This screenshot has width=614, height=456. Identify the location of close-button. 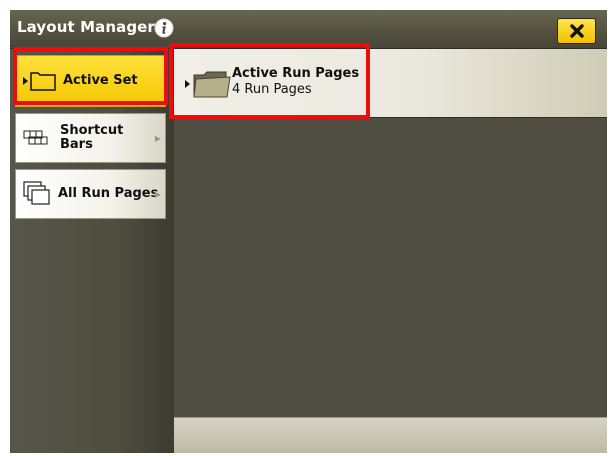
(576, 31).